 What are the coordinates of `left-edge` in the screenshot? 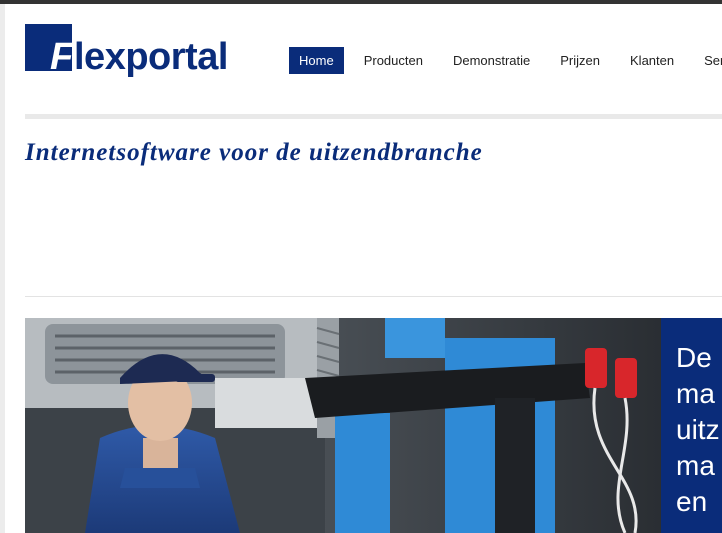 It's located at (2, 268).